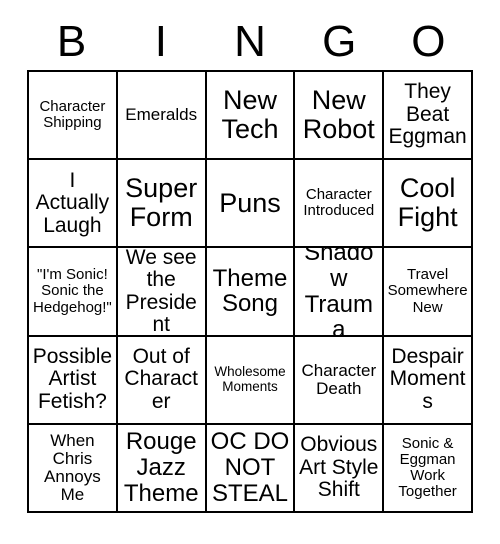 The height and width of the screenshot is (544, 500). I want to click on bingo-cell: Puns, so click(251, 204).